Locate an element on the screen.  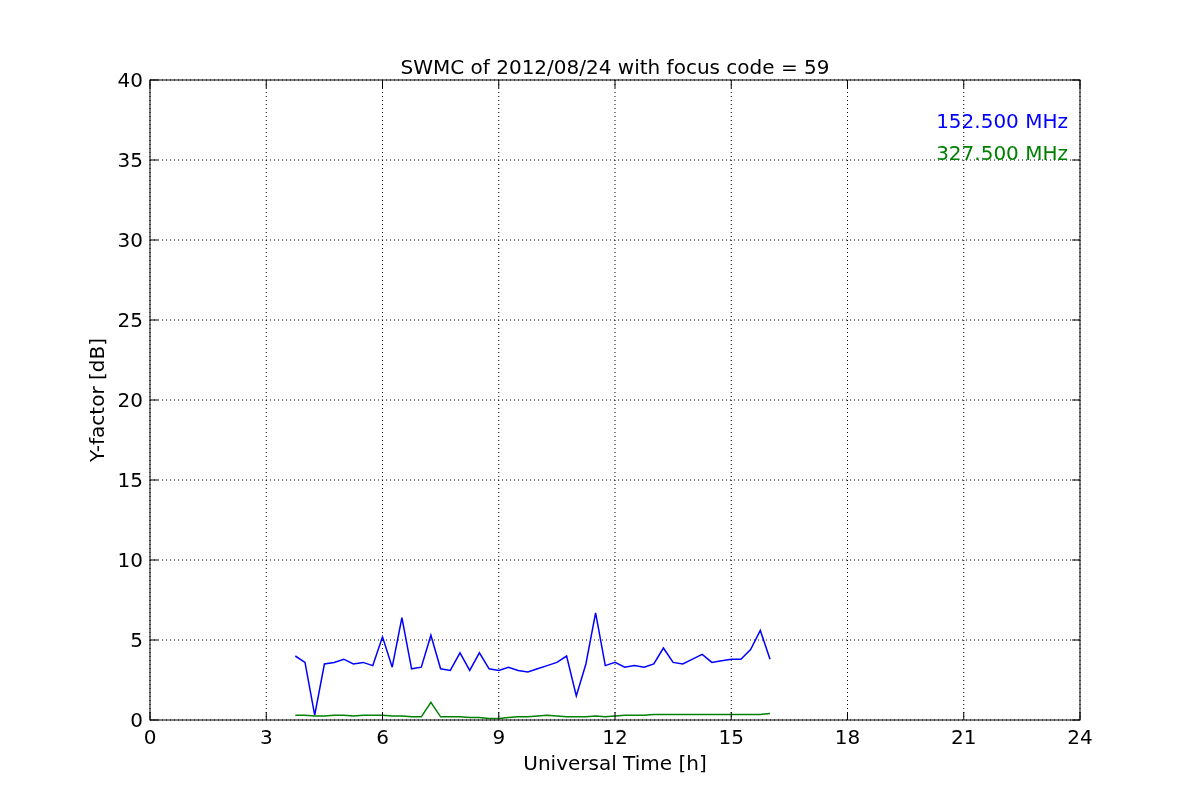
x-tick-label: 18 is located at coordinates (847, 737).